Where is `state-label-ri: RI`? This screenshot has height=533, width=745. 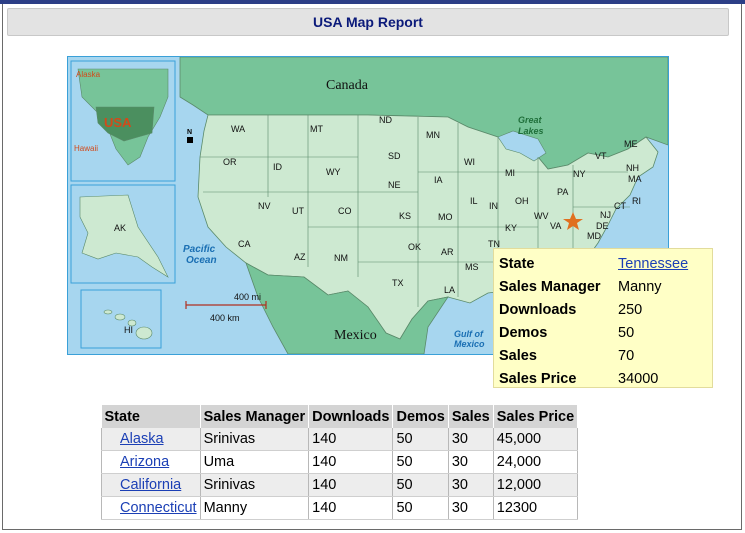
state-label-ri: RI is located at coordinates (636, 201).